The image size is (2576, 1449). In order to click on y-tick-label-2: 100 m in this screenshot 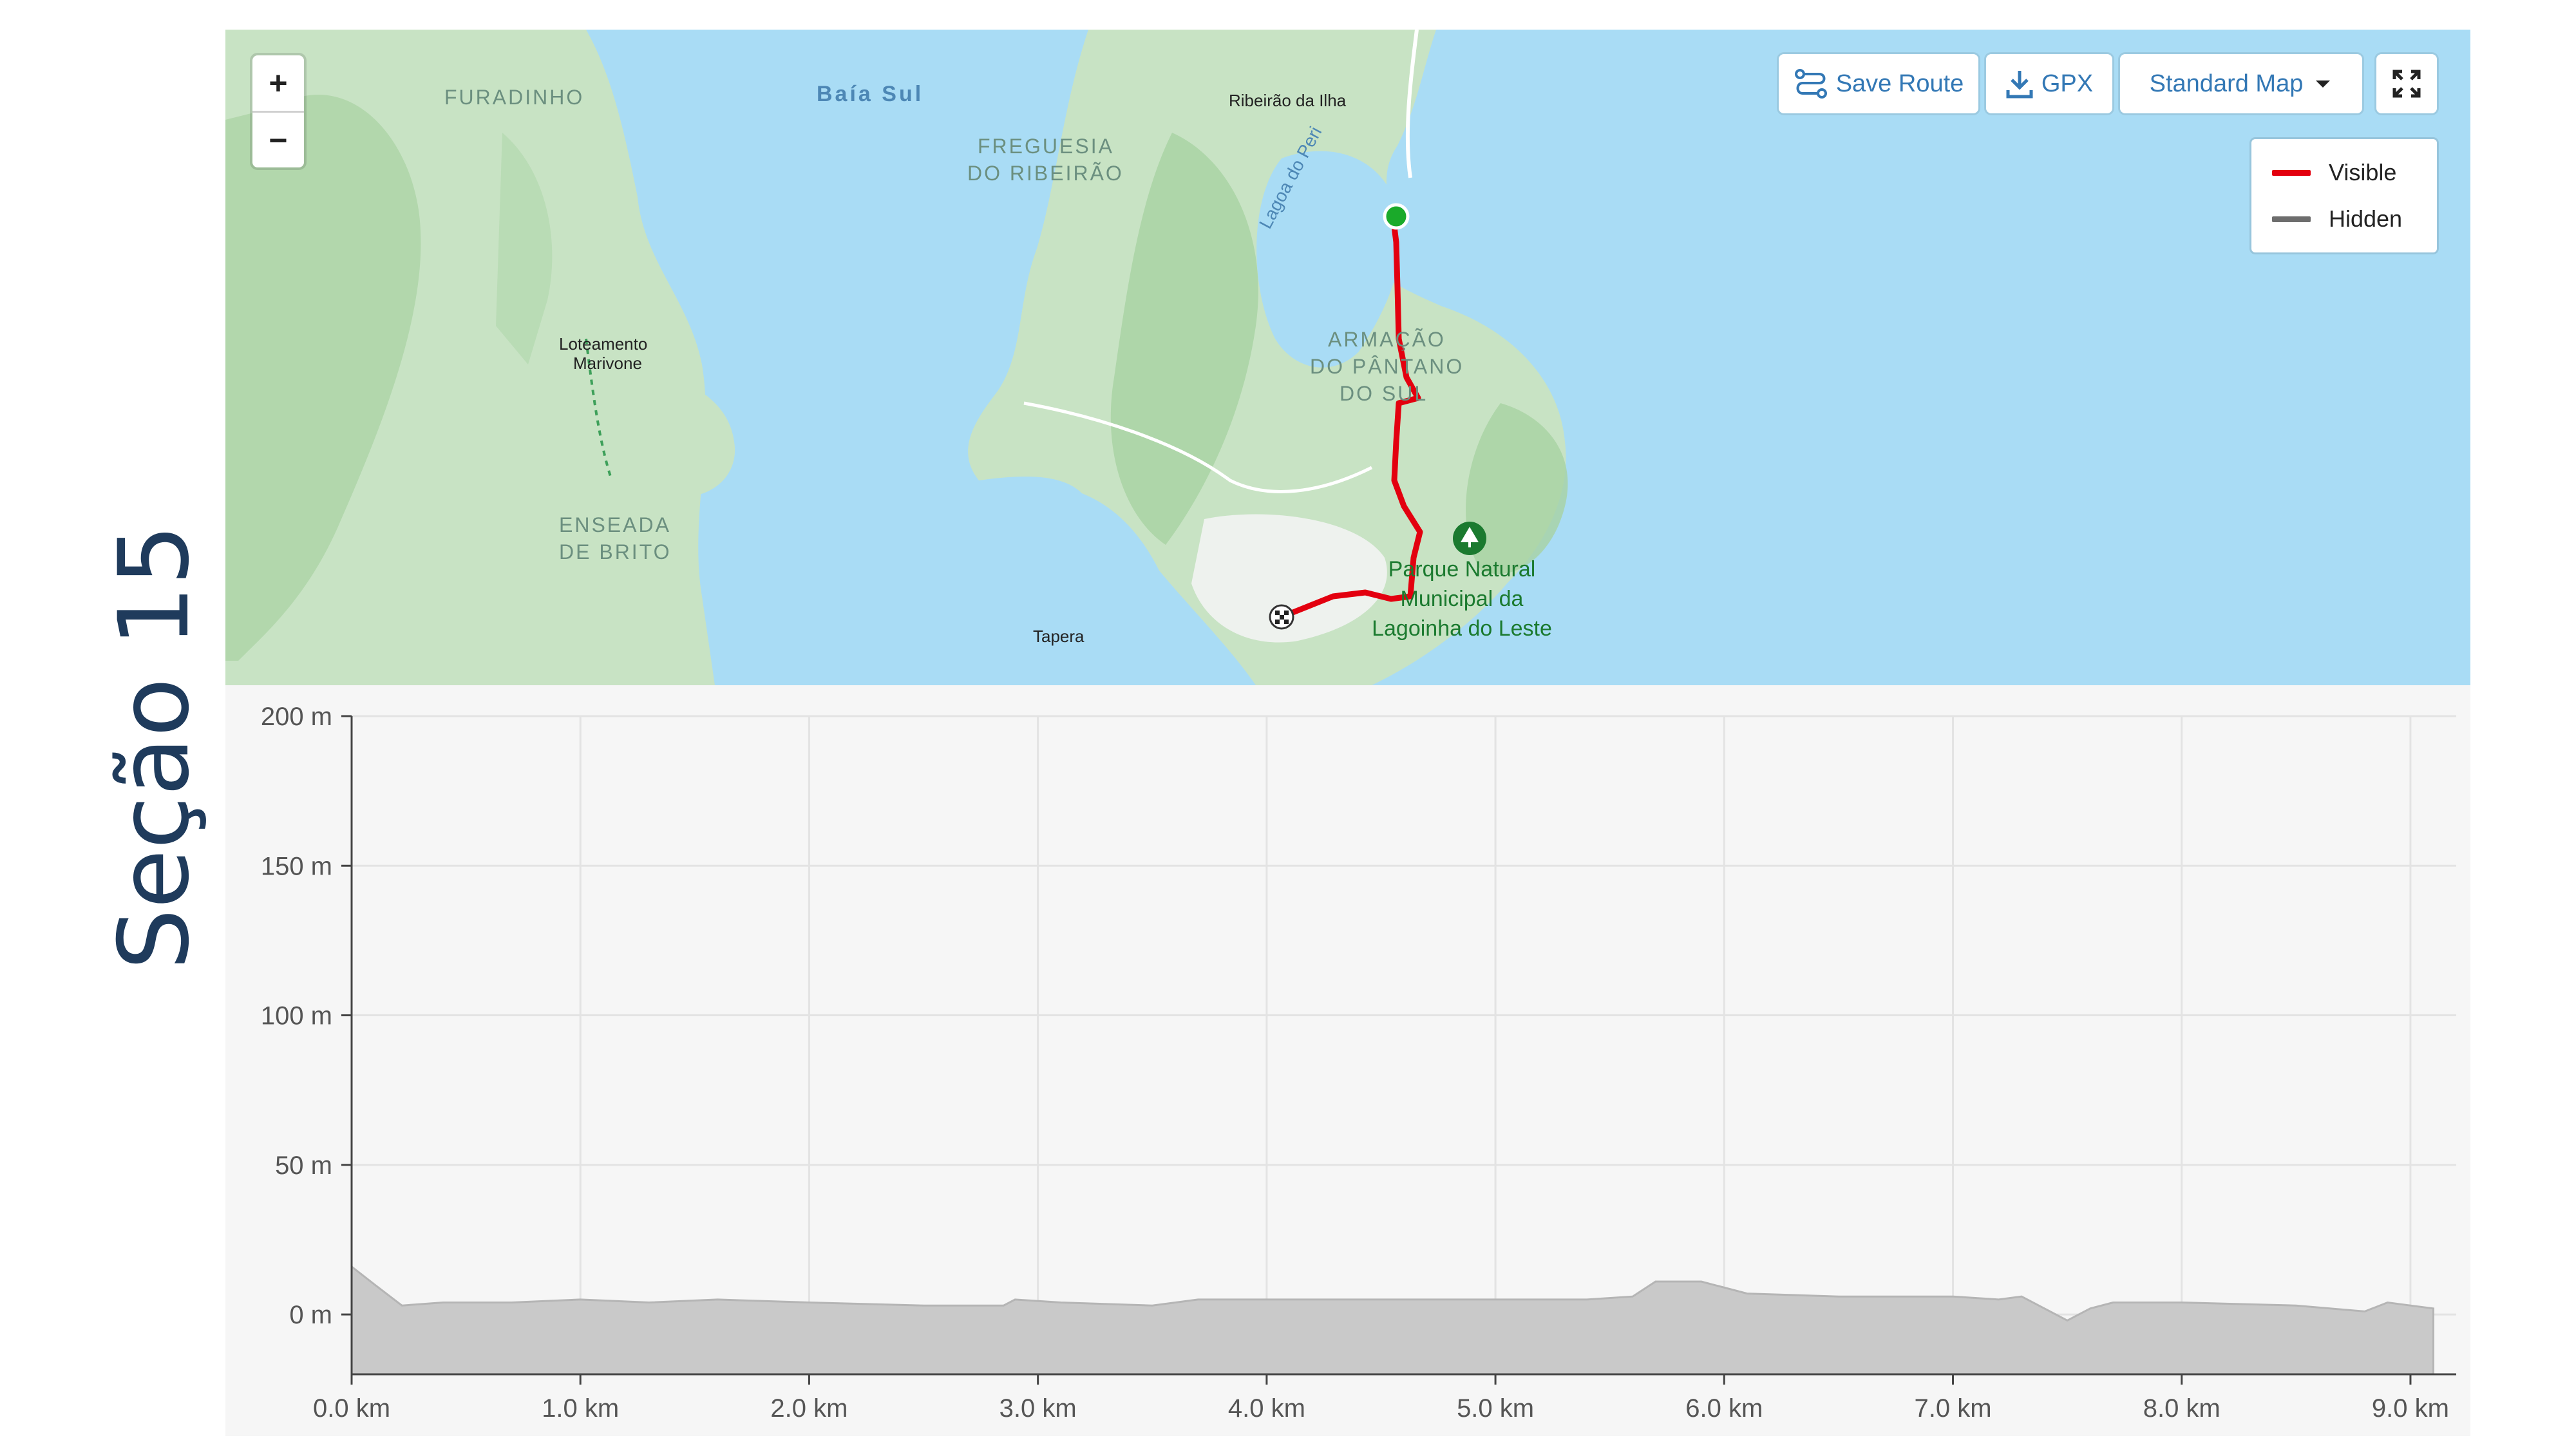, I will do `click(296, 1016)`.